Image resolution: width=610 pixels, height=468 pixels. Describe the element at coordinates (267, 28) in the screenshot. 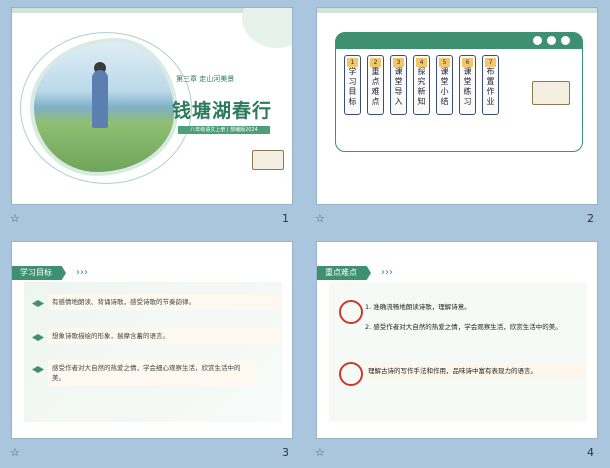

I see `decor-circle` at that location.